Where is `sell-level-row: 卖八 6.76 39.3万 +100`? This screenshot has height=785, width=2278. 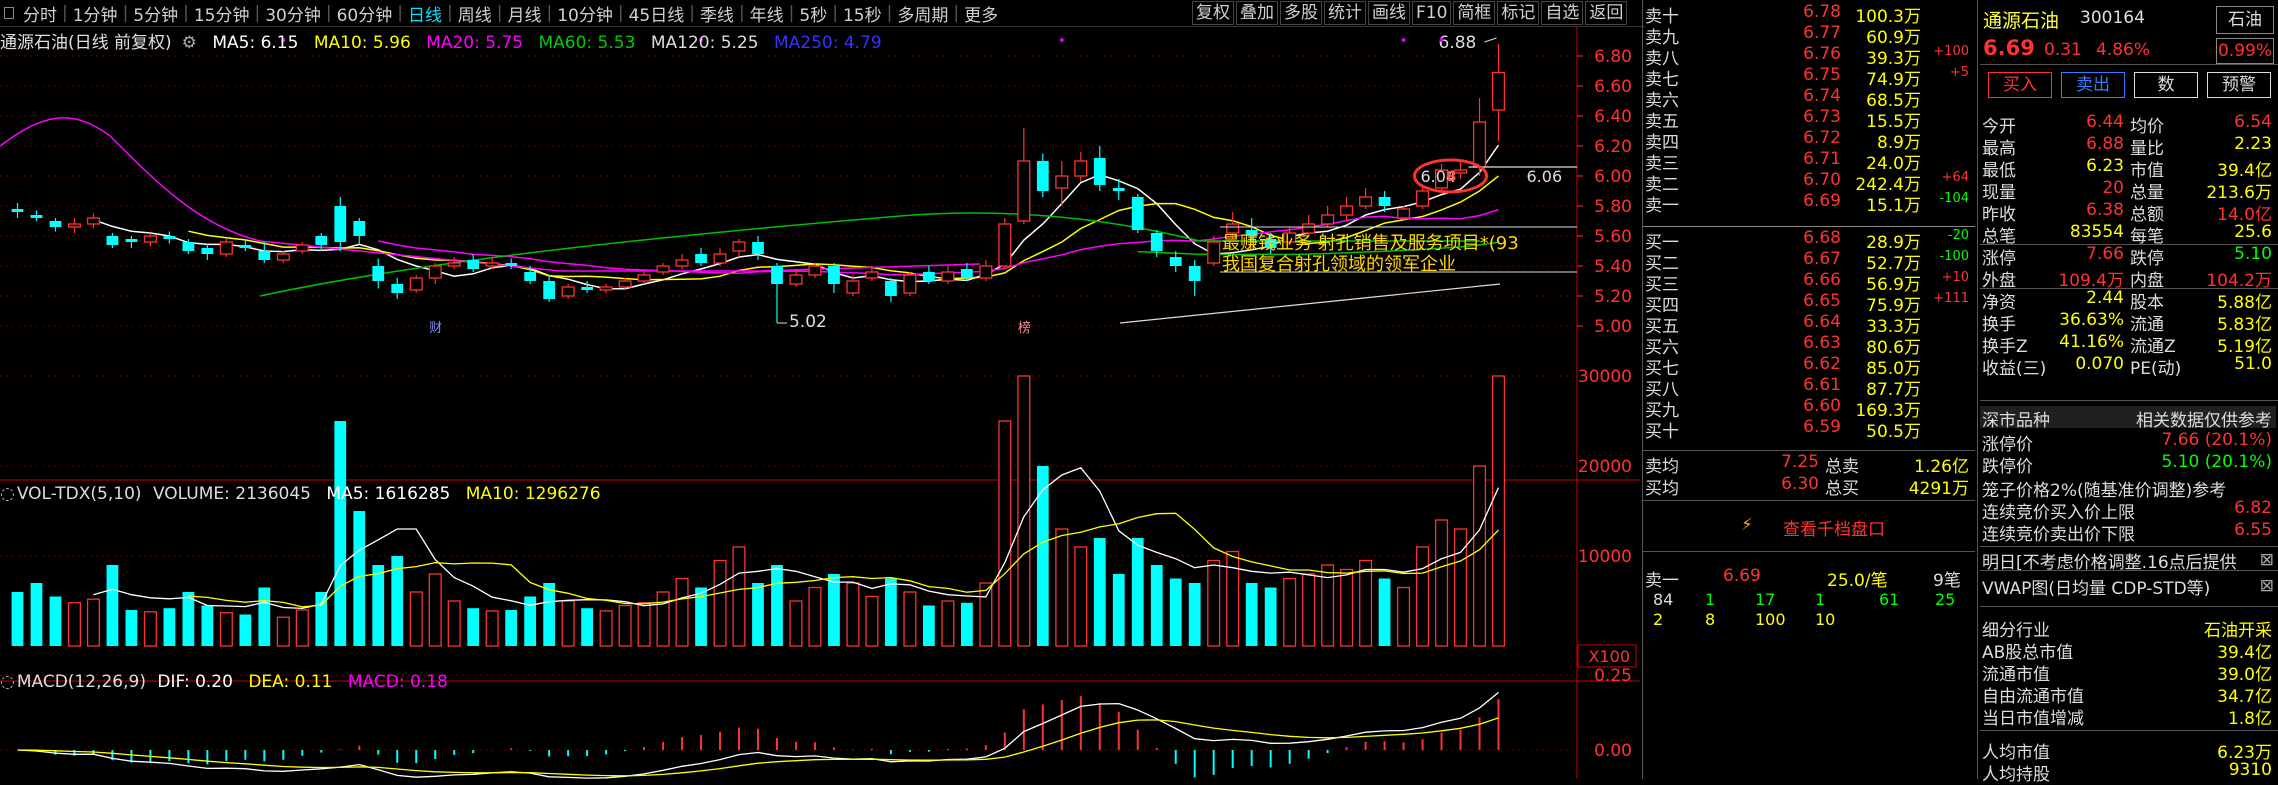
sell-level-row: 卖八 6.76 39.3万 +100 is located at coordinates (1808, 56).